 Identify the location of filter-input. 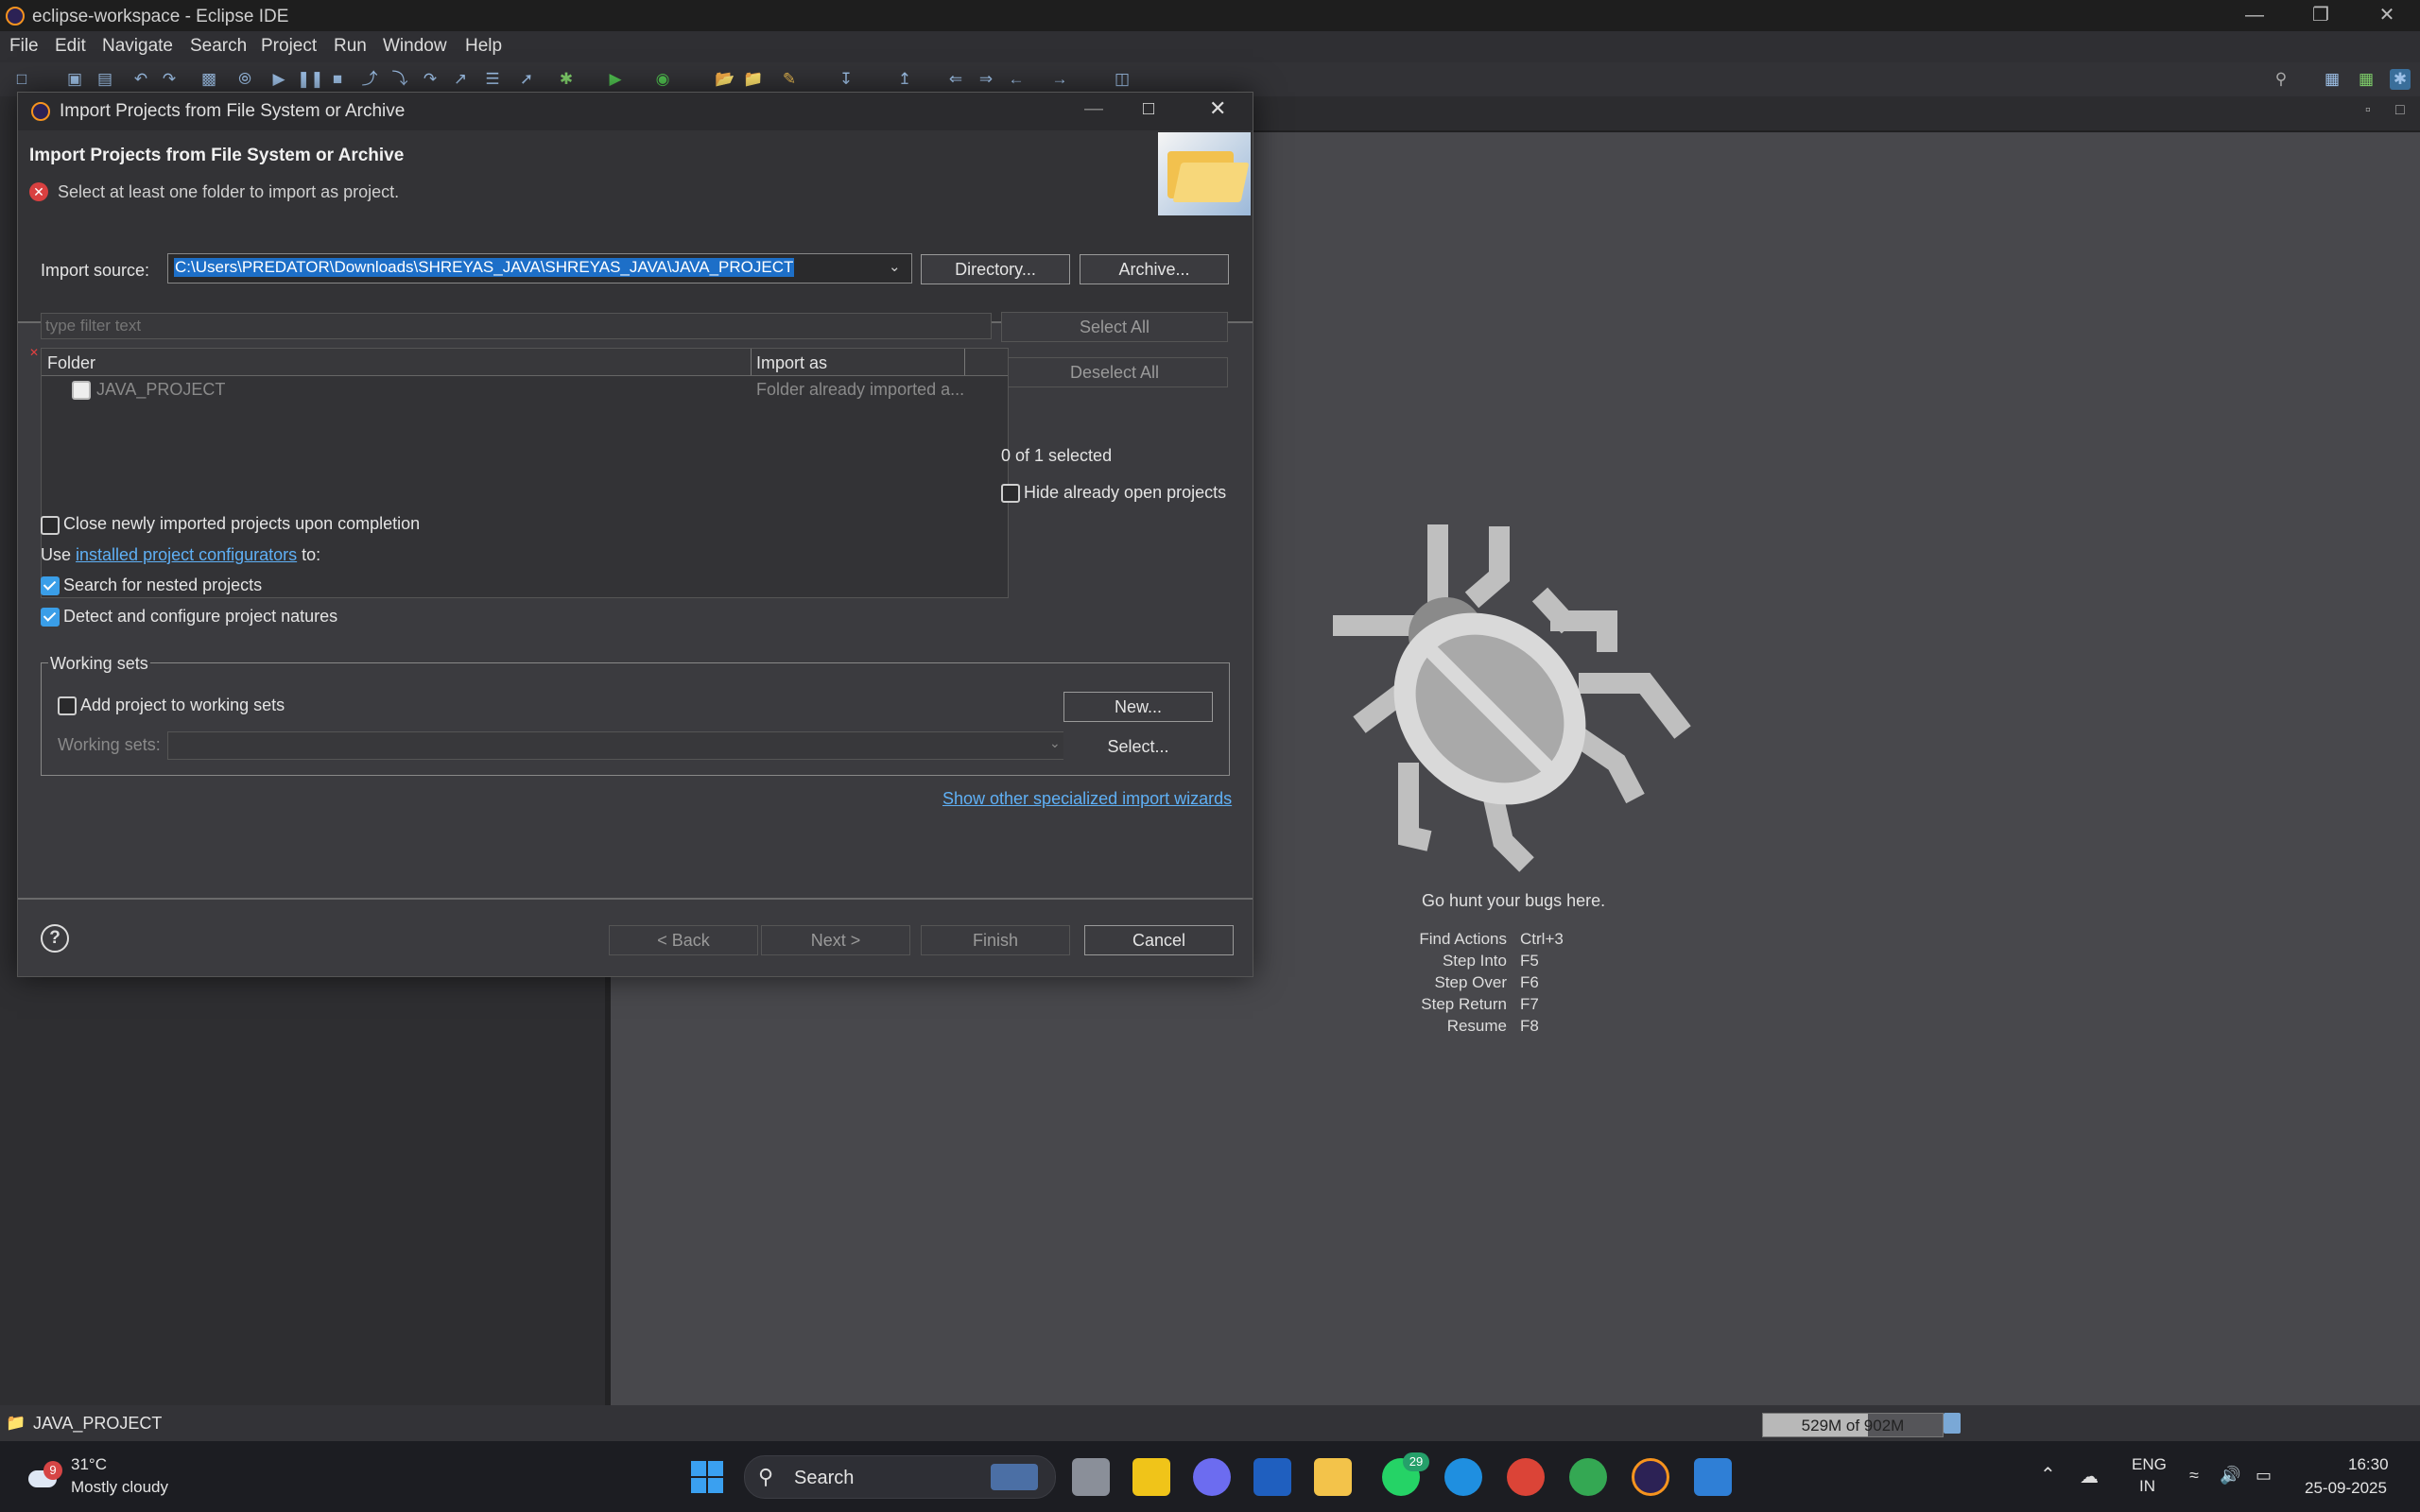
(516, 326).